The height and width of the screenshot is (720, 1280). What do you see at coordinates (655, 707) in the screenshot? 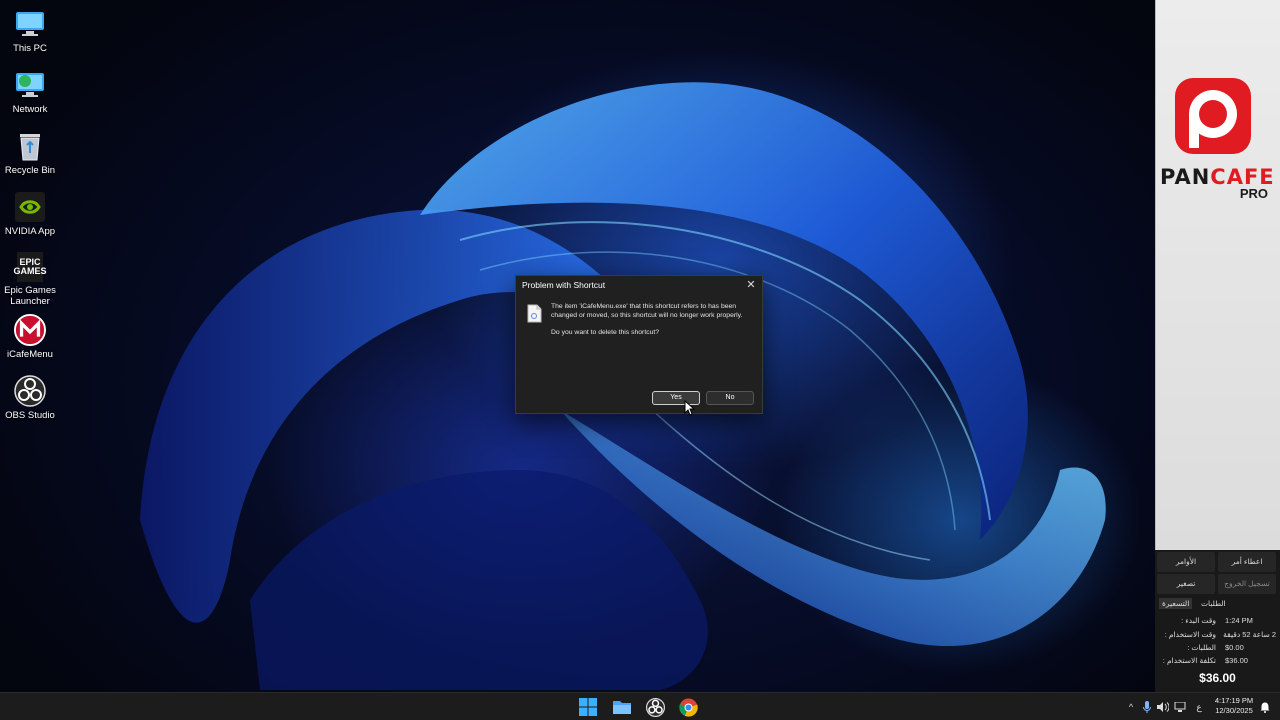
I see `obs-taskbar-icon` at bounding box center [655, 707].